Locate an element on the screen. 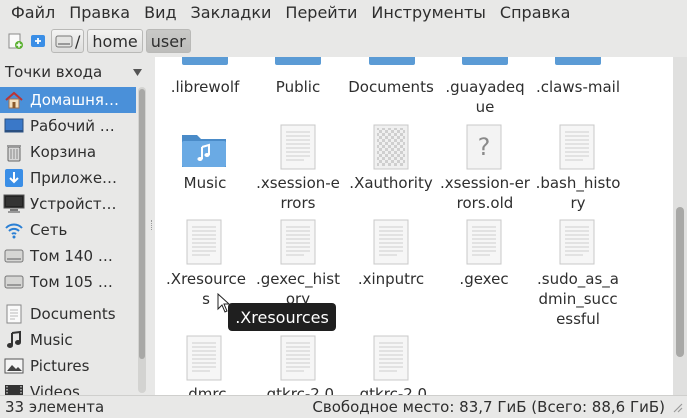  pictures-icon is located at coordinates (14, 366).